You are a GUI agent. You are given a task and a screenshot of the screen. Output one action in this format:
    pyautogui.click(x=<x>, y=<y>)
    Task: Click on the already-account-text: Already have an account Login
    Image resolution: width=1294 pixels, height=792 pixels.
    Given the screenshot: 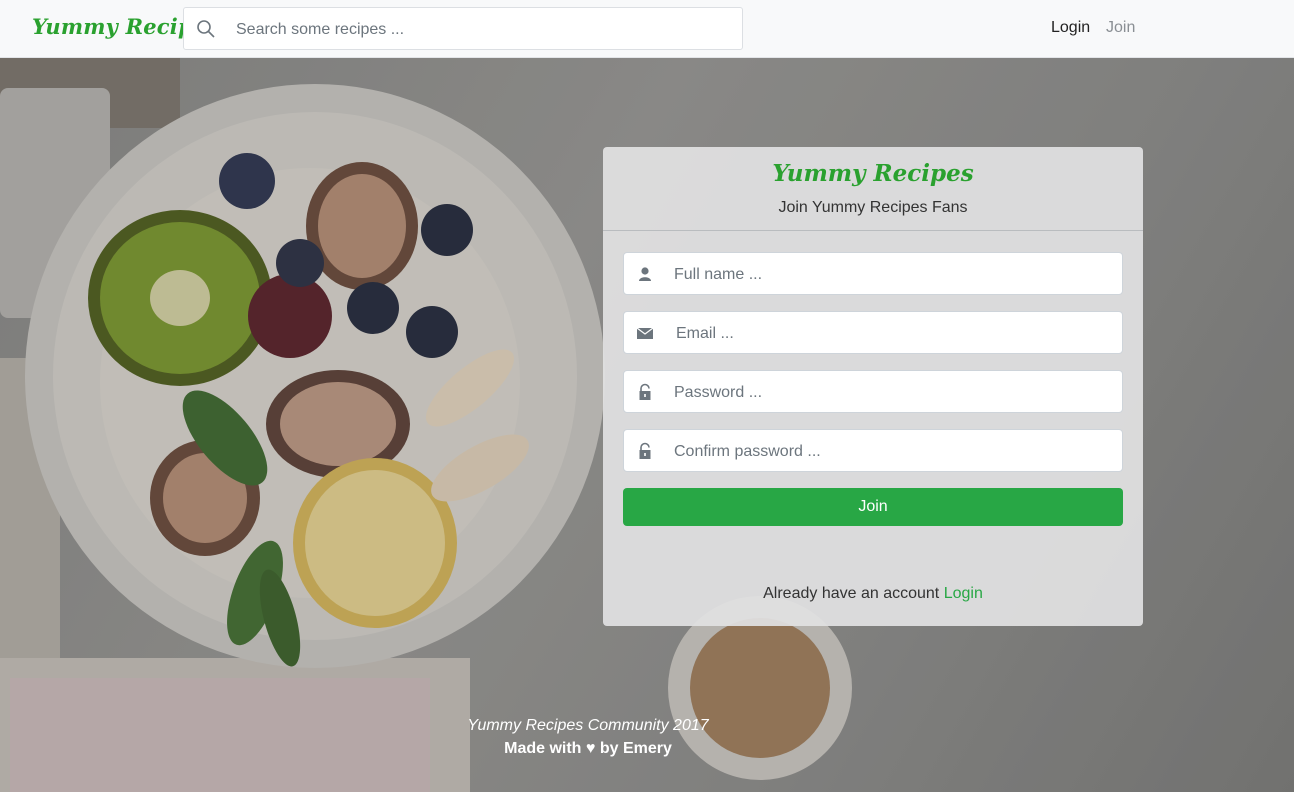 What is the action you would take?
    pyautogui.click(x=873, y=594)
    